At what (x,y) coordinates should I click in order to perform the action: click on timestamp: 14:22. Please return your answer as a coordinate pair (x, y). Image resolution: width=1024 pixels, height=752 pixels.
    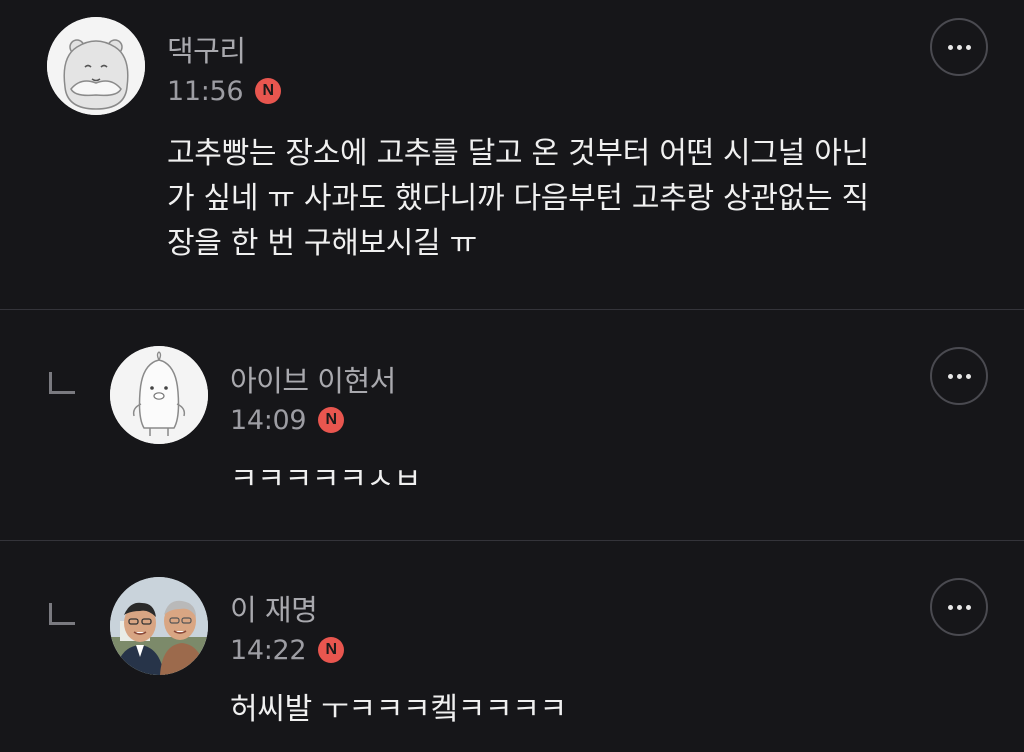
    Looking at the image, I should click on (268, 650).